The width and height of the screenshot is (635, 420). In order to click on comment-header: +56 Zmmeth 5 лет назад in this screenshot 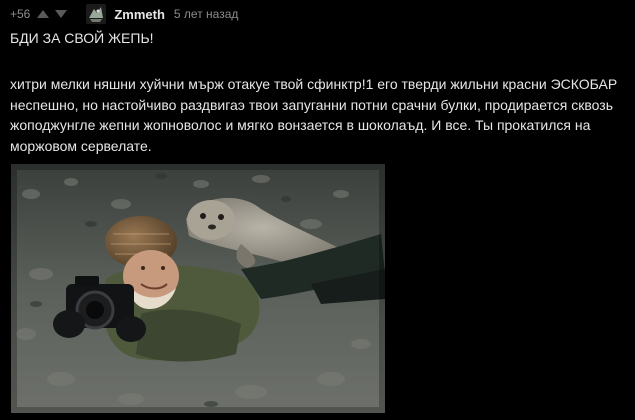, I will do `click(124, 14)`.